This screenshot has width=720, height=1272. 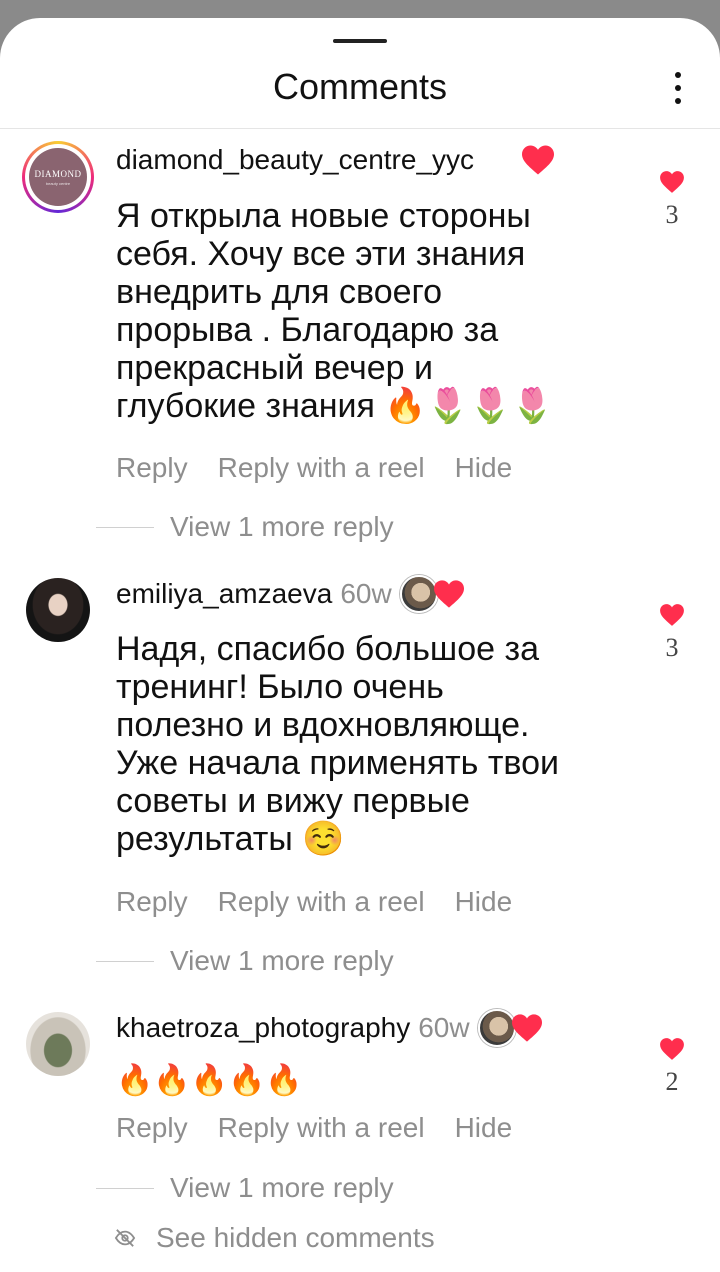 I want to click on header-divider, so click(x=360, y=128).